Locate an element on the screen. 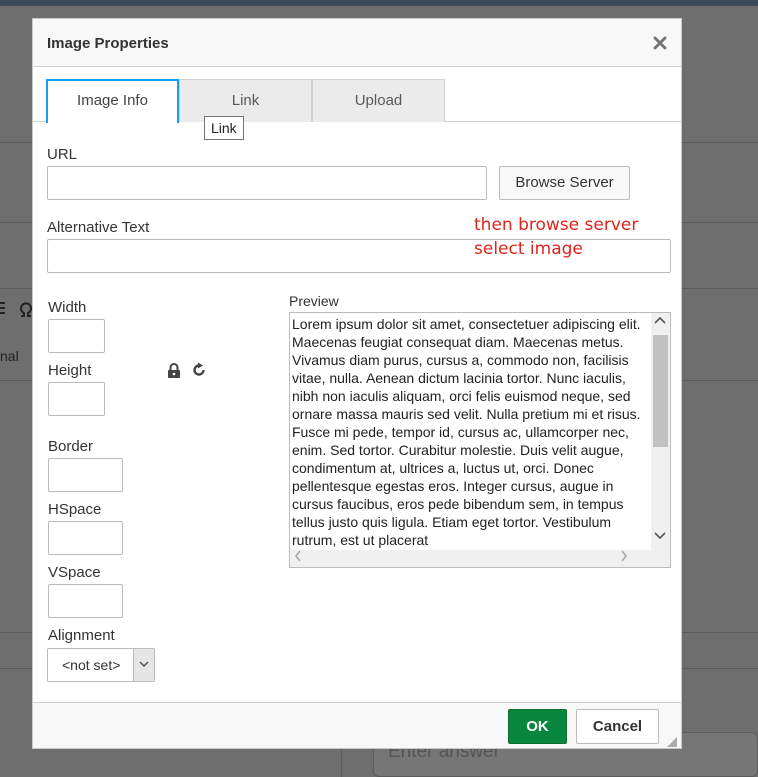  width-label: Width is located at coordinates (67, 307).